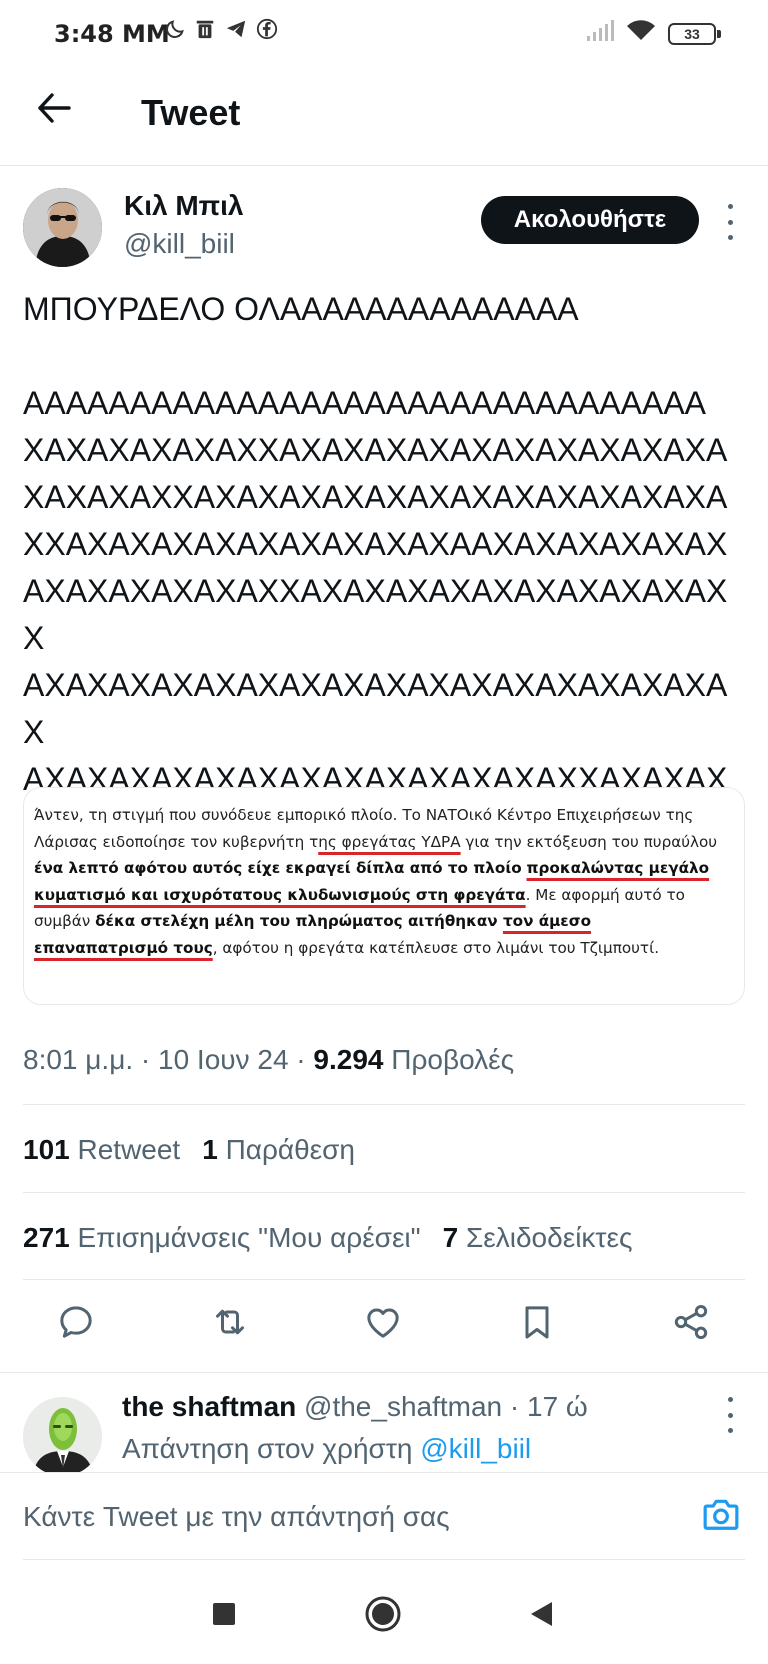 Image resolution: width=768 pixels, height=1664 pixels. I want to click on square-icon, so click(224, 1616).